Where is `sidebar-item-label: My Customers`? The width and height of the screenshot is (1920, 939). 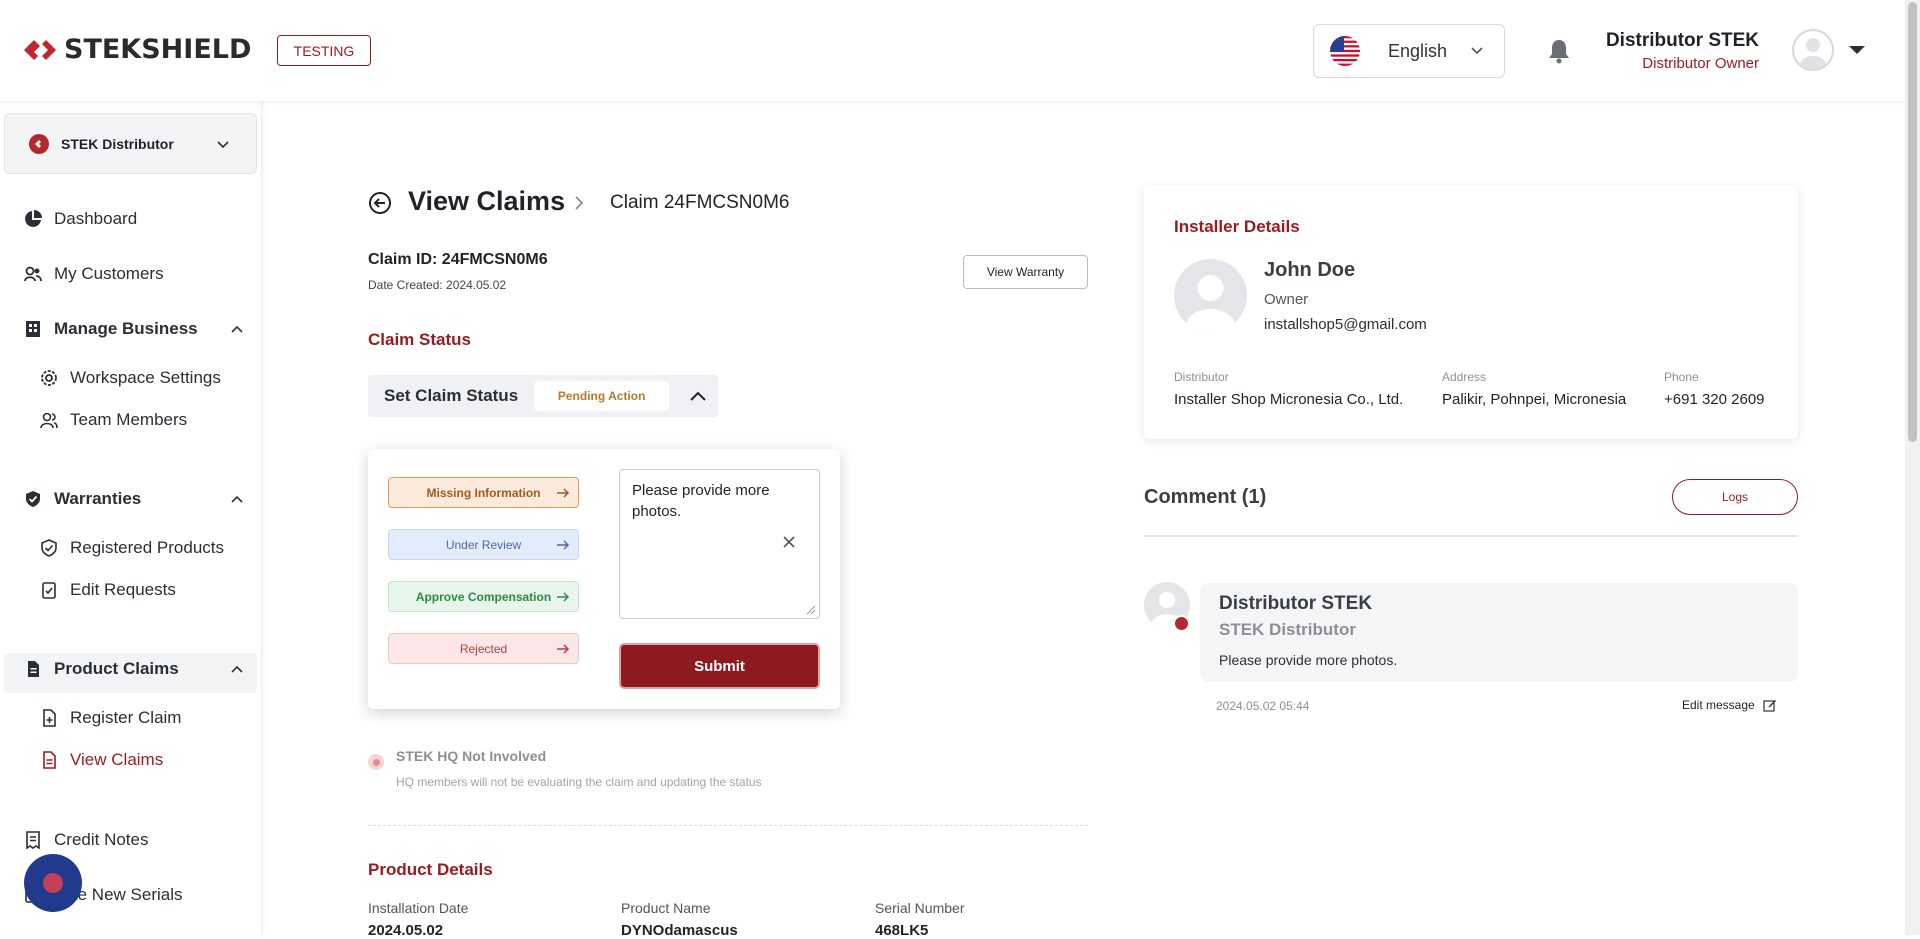 sidebar-item-label: My Customers is located at coordinates (109, 273).